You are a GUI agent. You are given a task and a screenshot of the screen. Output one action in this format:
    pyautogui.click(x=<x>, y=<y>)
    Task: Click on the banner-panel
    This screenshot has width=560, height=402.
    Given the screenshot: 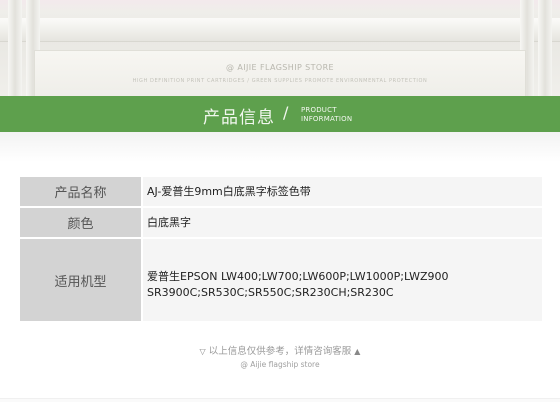 What is the action you would take?
    pyautogui.click(x=280, y=73)
    